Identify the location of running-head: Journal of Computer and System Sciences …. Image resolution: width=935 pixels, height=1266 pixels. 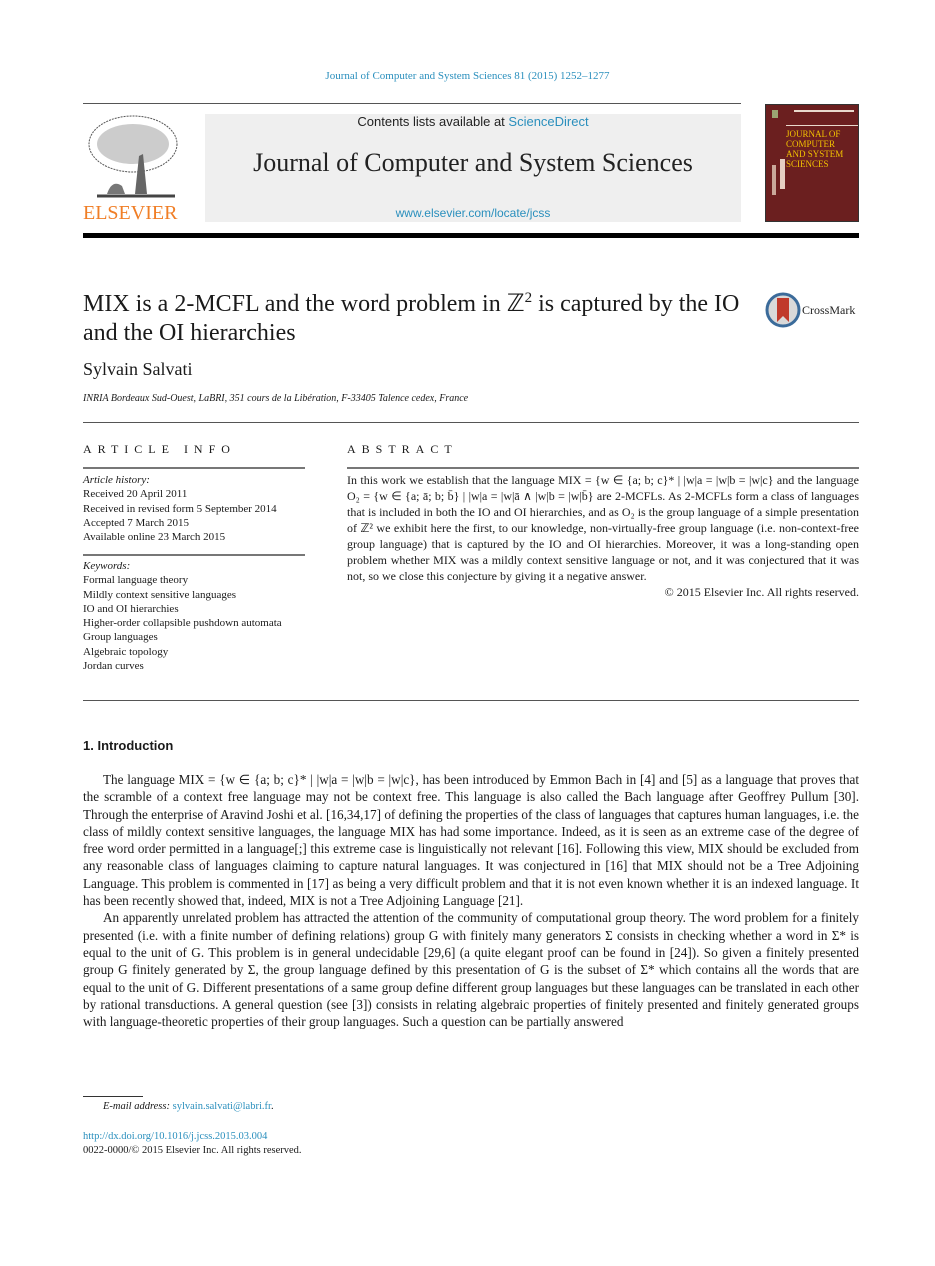
(467, 76).